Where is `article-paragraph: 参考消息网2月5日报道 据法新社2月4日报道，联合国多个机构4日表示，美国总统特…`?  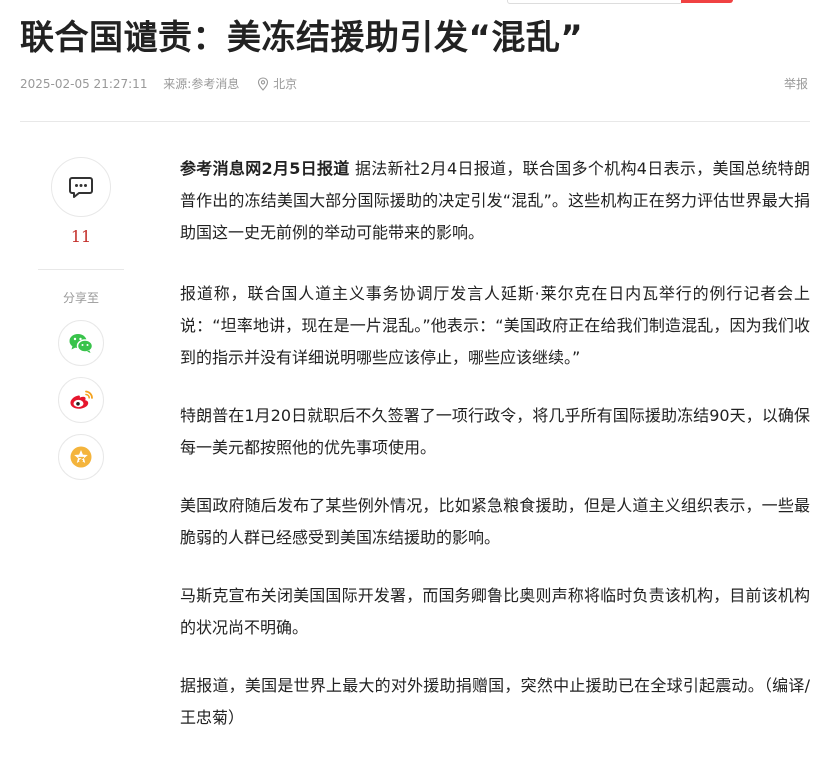 article-paragraph: 参考消息网2月5日报道 据法新社2月4日报道，联合国多个机构4日表示，美国总统特… is located at coordinates (495, 201).